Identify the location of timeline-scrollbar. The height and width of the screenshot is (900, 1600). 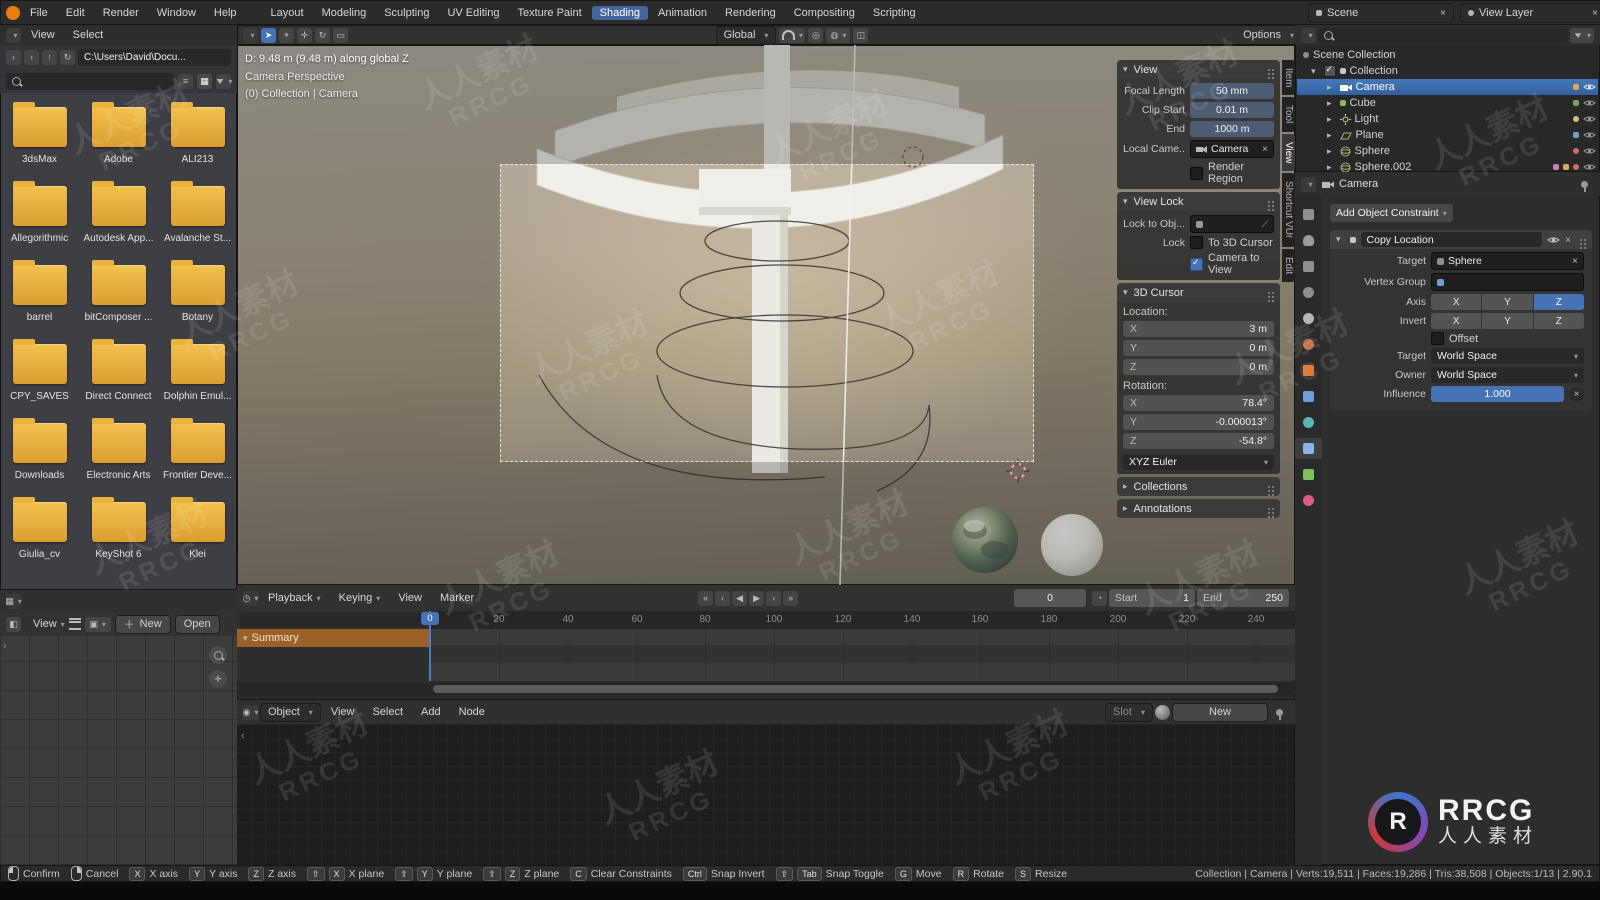
(766, 689).